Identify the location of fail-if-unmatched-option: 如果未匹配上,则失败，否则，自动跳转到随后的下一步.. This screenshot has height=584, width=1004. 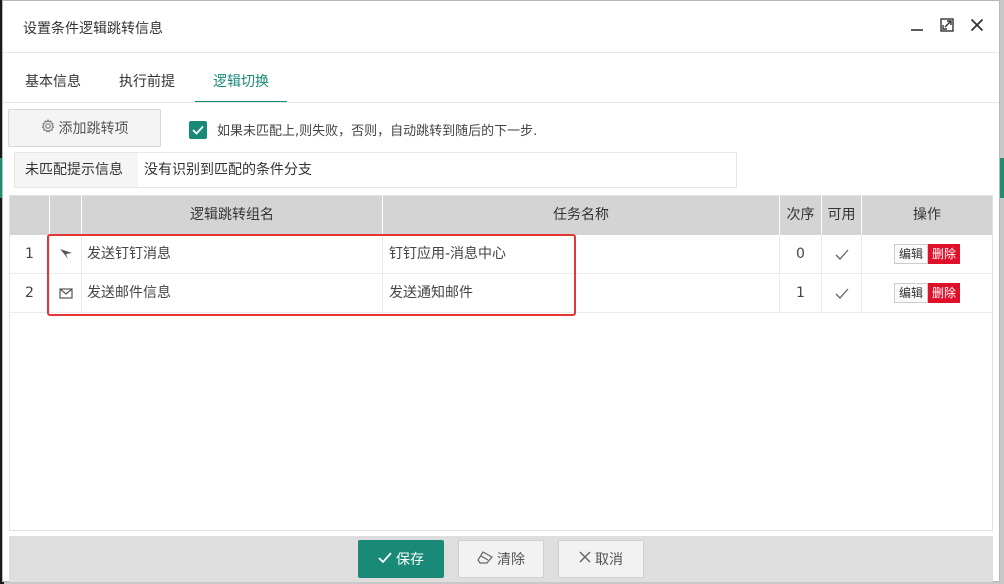
(363, 129).